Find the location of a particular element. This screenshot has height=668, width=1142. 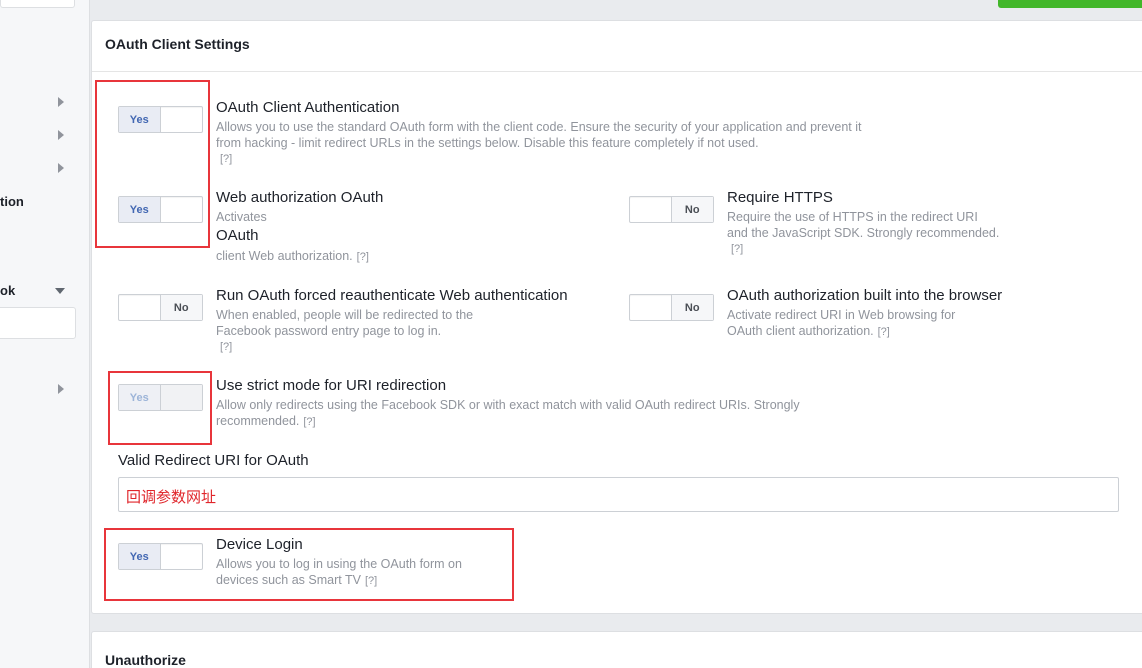

section-title: Unauthorize is located at coordinates (145, 660).